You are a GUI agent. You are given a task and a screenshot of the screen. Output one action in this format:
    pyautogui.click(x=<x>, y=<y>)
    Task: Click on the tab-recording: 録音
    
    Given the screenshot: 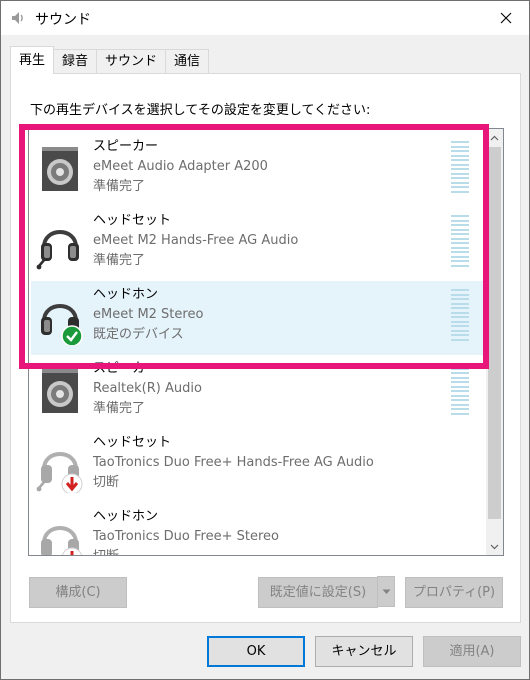 What is the action you would take?
    pyautogui.click(x=75, y=61)
    